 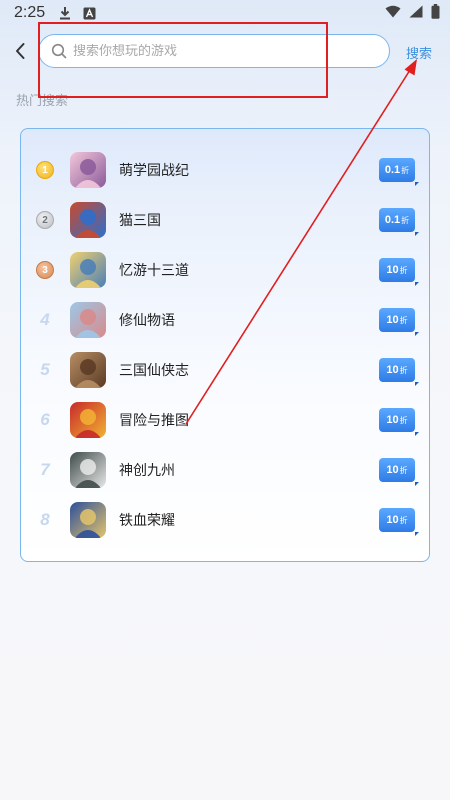 I want to click on rank-indicator: 2, so click(x=45, y=220).